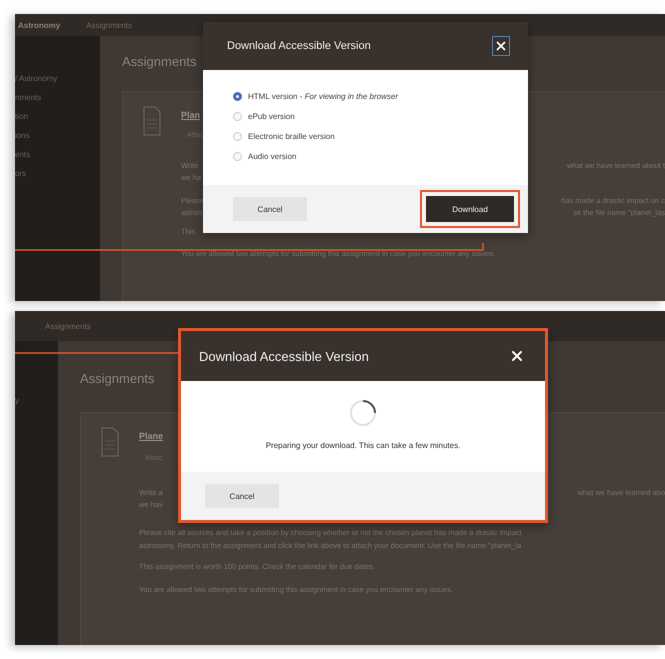 The width and height of the screenshot is (665, 659). Describe the element at coordinates (57, 97) in the screenshot. I see `sidebar-item: nments` at that location.